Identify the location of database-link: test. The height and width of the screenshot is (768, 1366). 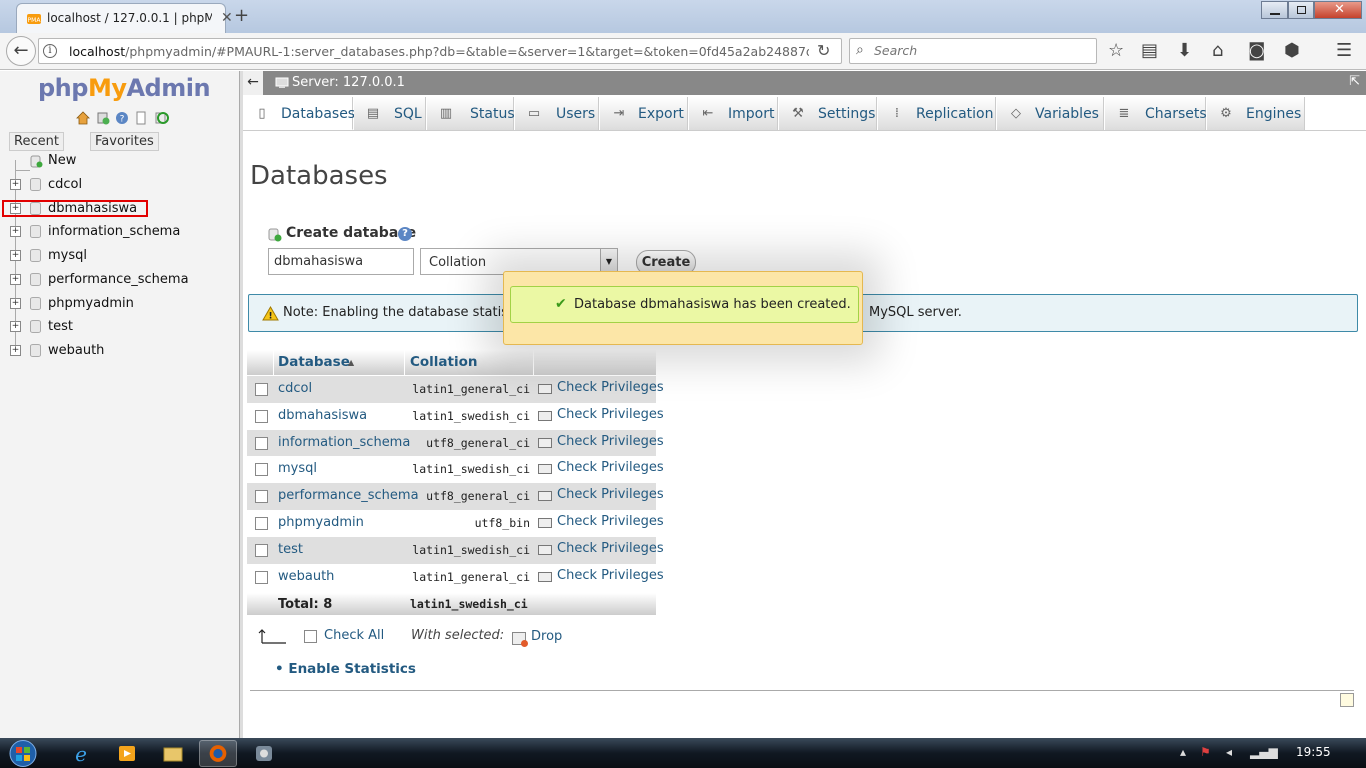
(290, 549).